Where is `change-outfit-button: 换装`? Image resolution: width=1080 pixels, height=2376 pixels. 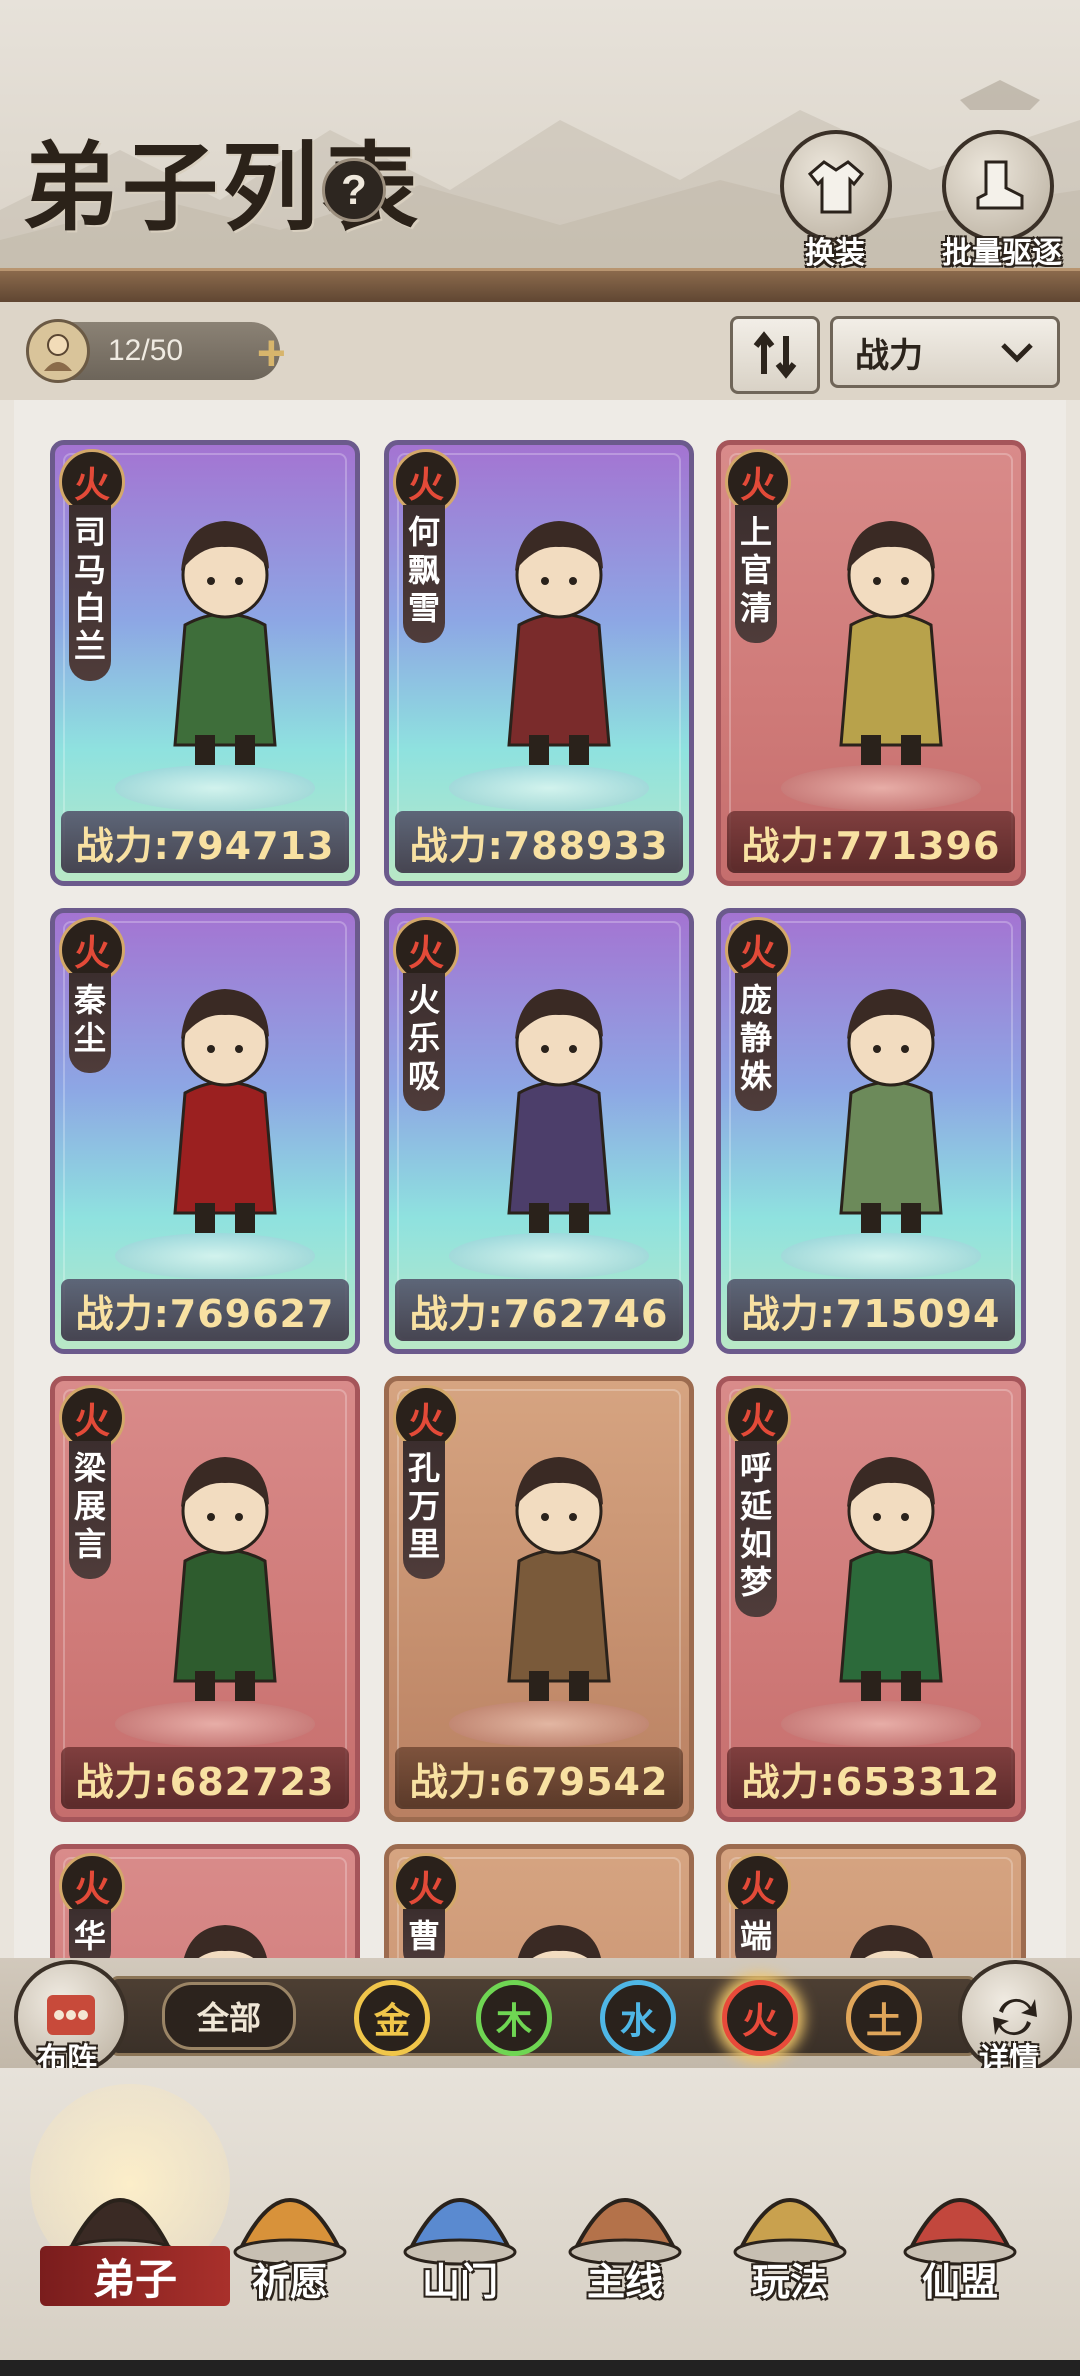
change-outfit-button: 换装 is located at coordinates (836, 201).